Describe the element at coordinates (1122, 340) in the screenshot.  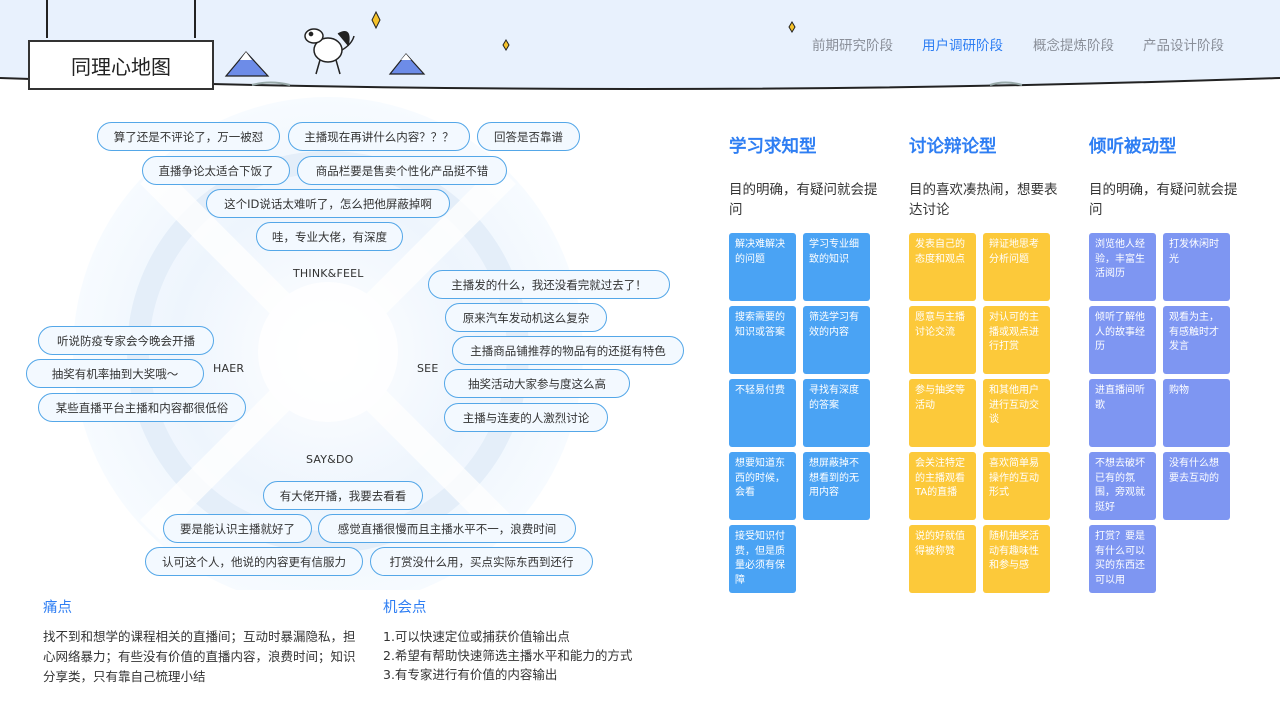
I see `type-card: 倾听了解他人的故事经历` at that location.